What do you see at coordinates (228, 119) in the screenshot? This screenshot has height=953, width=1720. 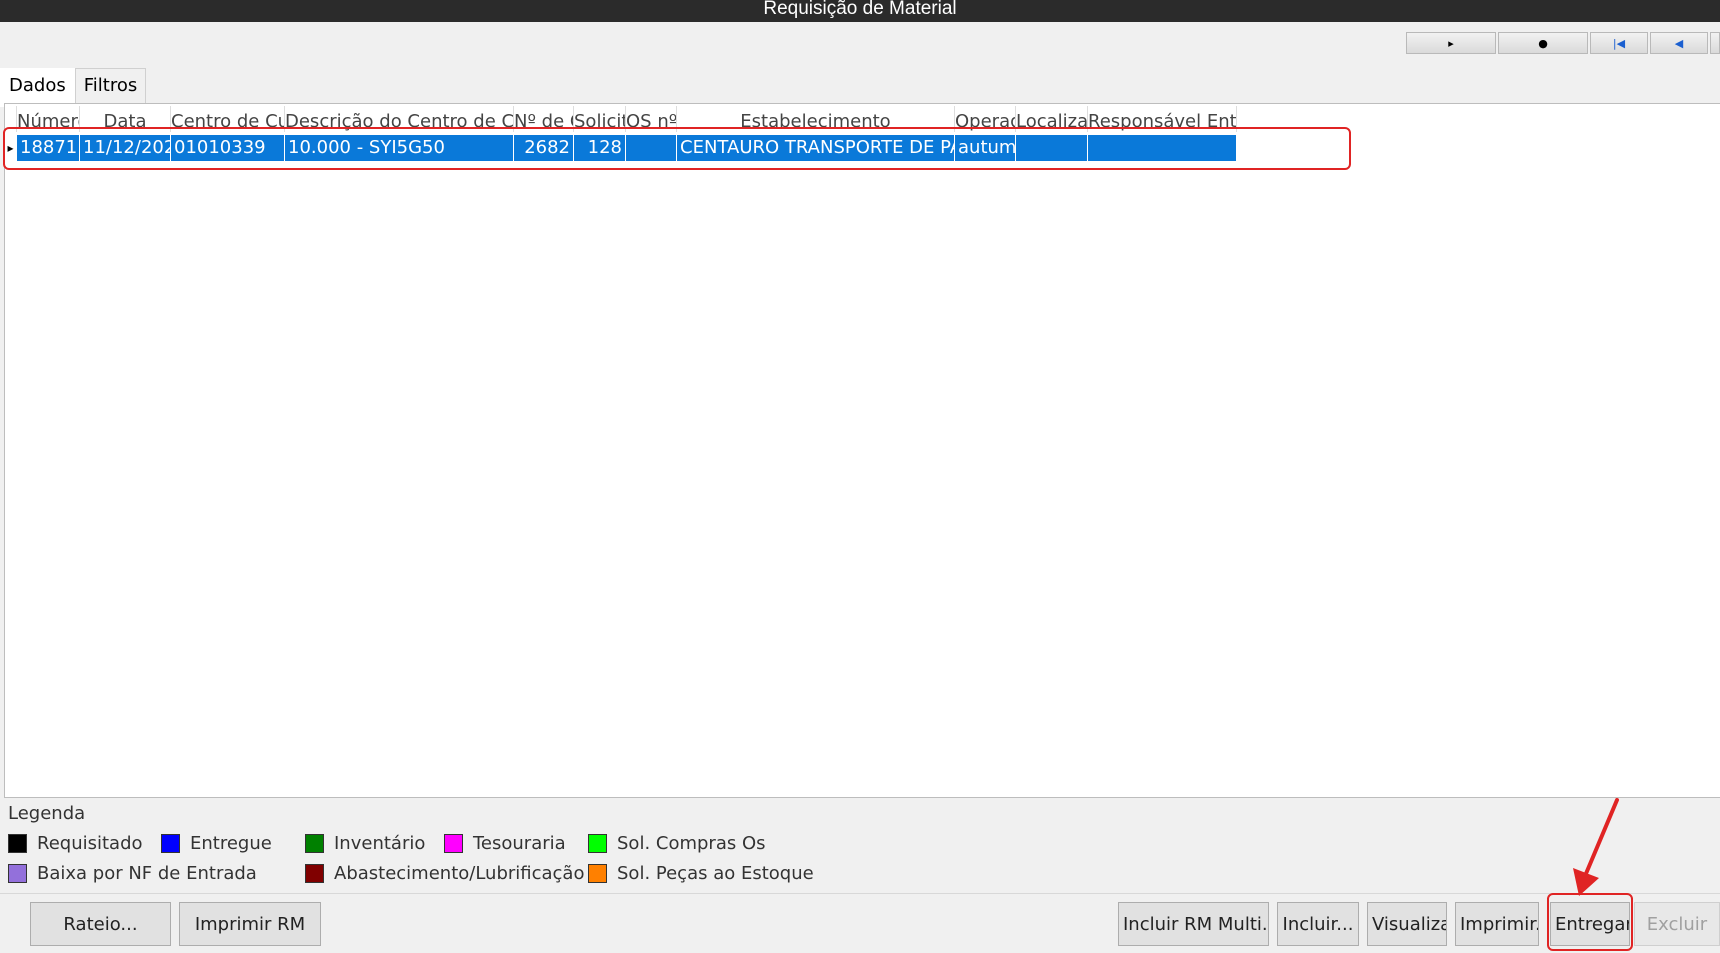 I see `header-centro-custo: Centro de Custo` at bounding box center [228, 119].